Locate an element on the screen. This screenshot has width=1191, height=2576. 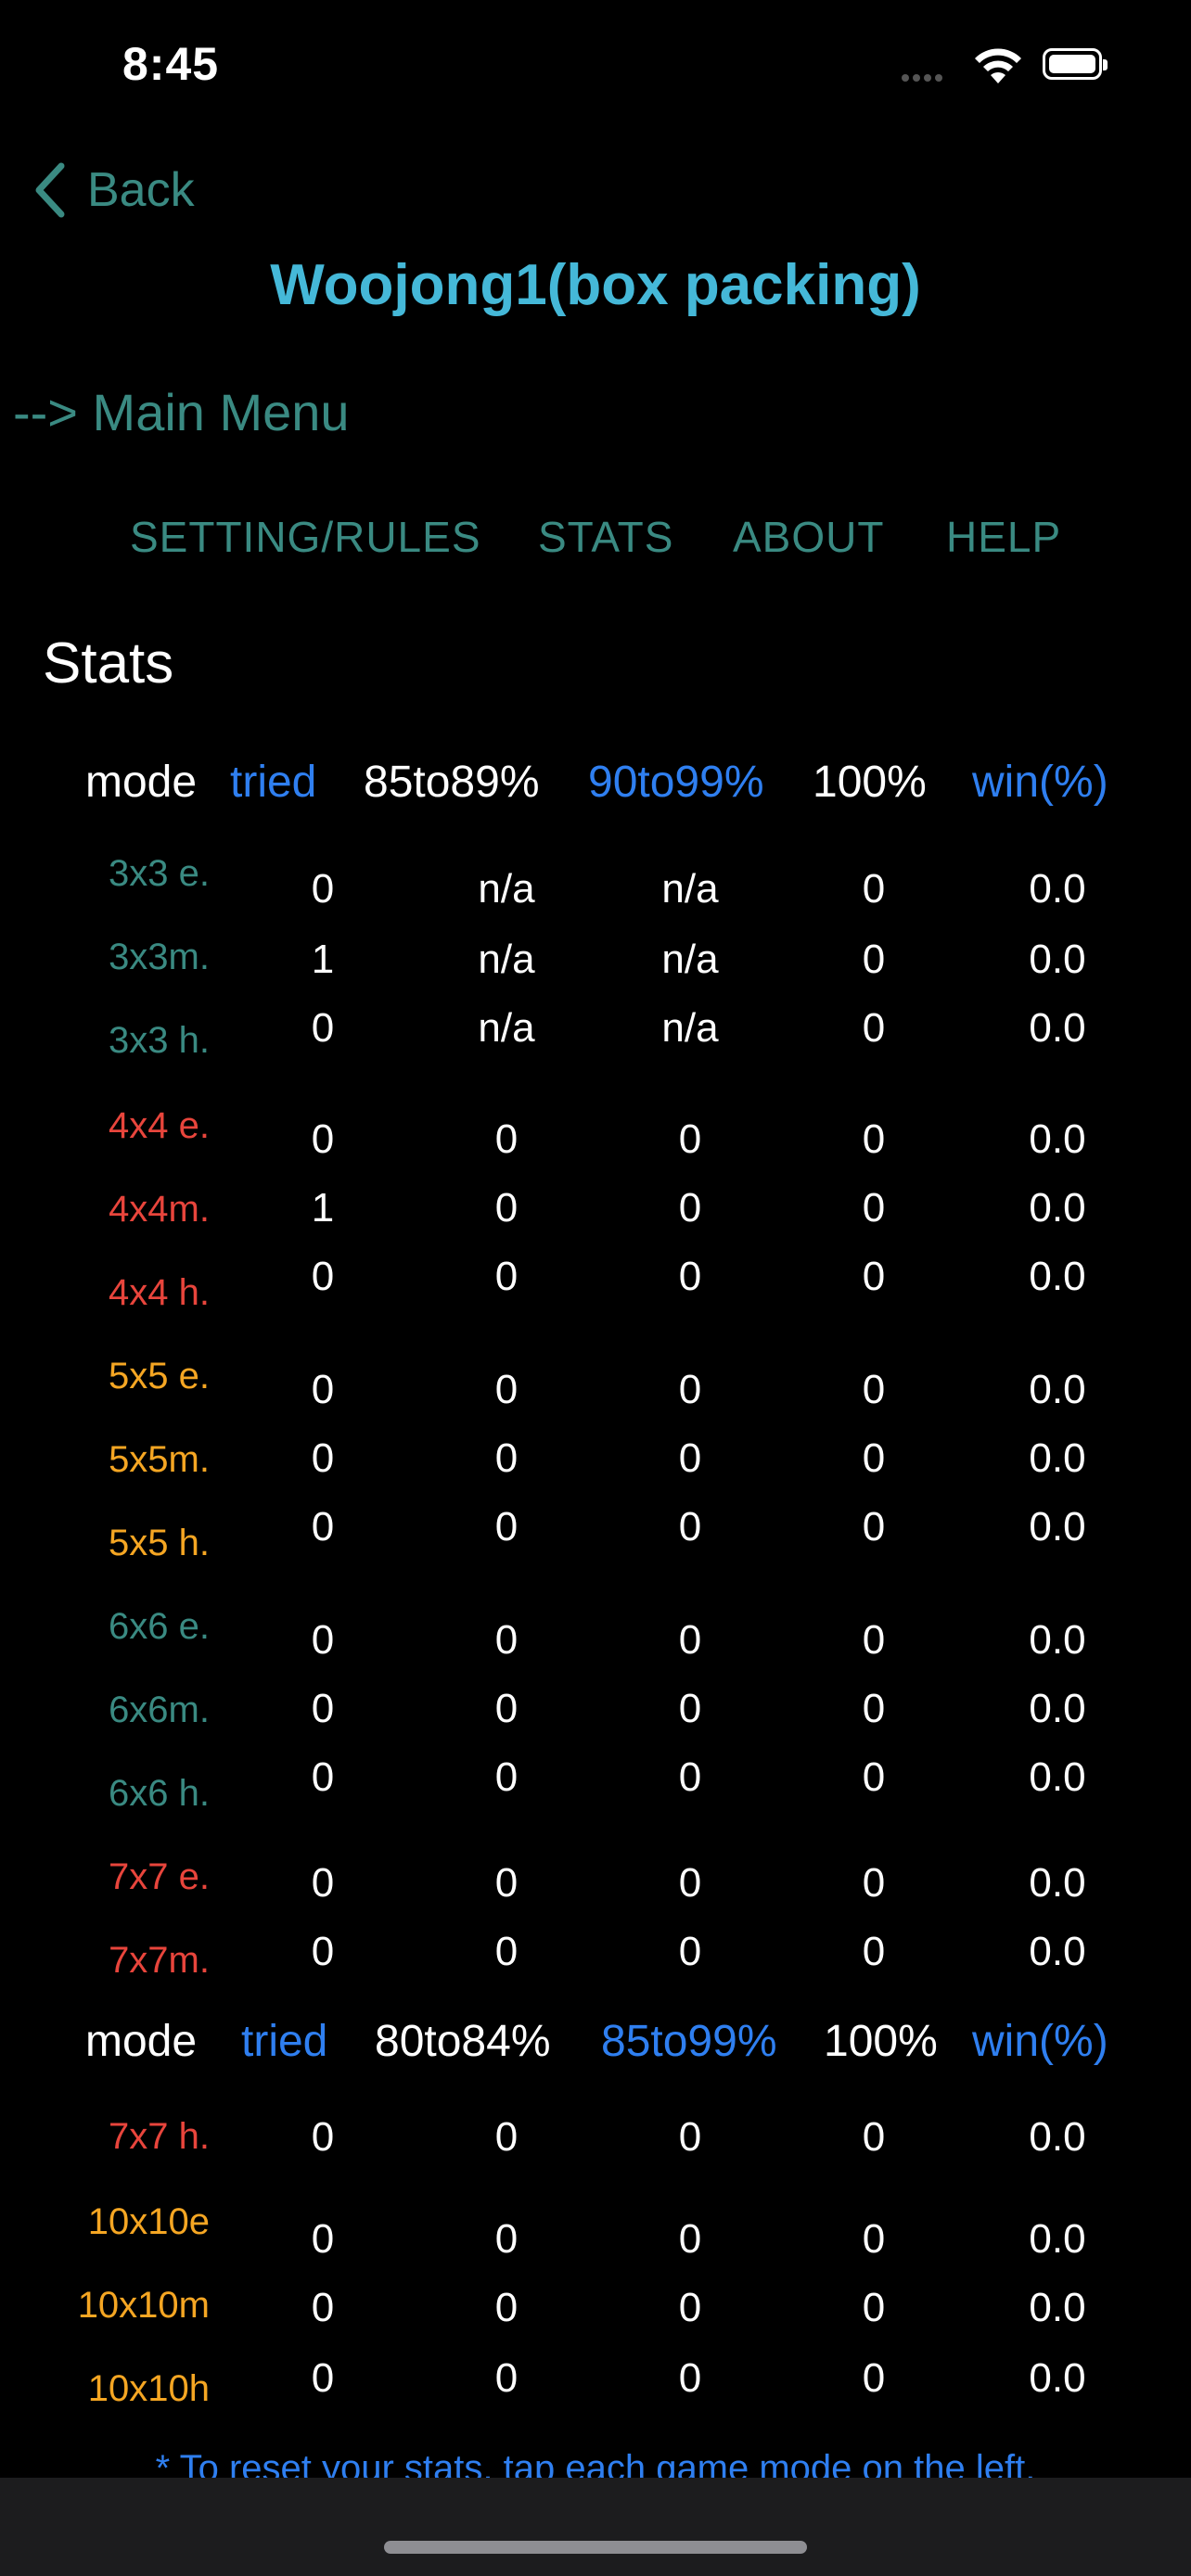
mode-button: 4x4 h. is located at coordinates (159, 1293).